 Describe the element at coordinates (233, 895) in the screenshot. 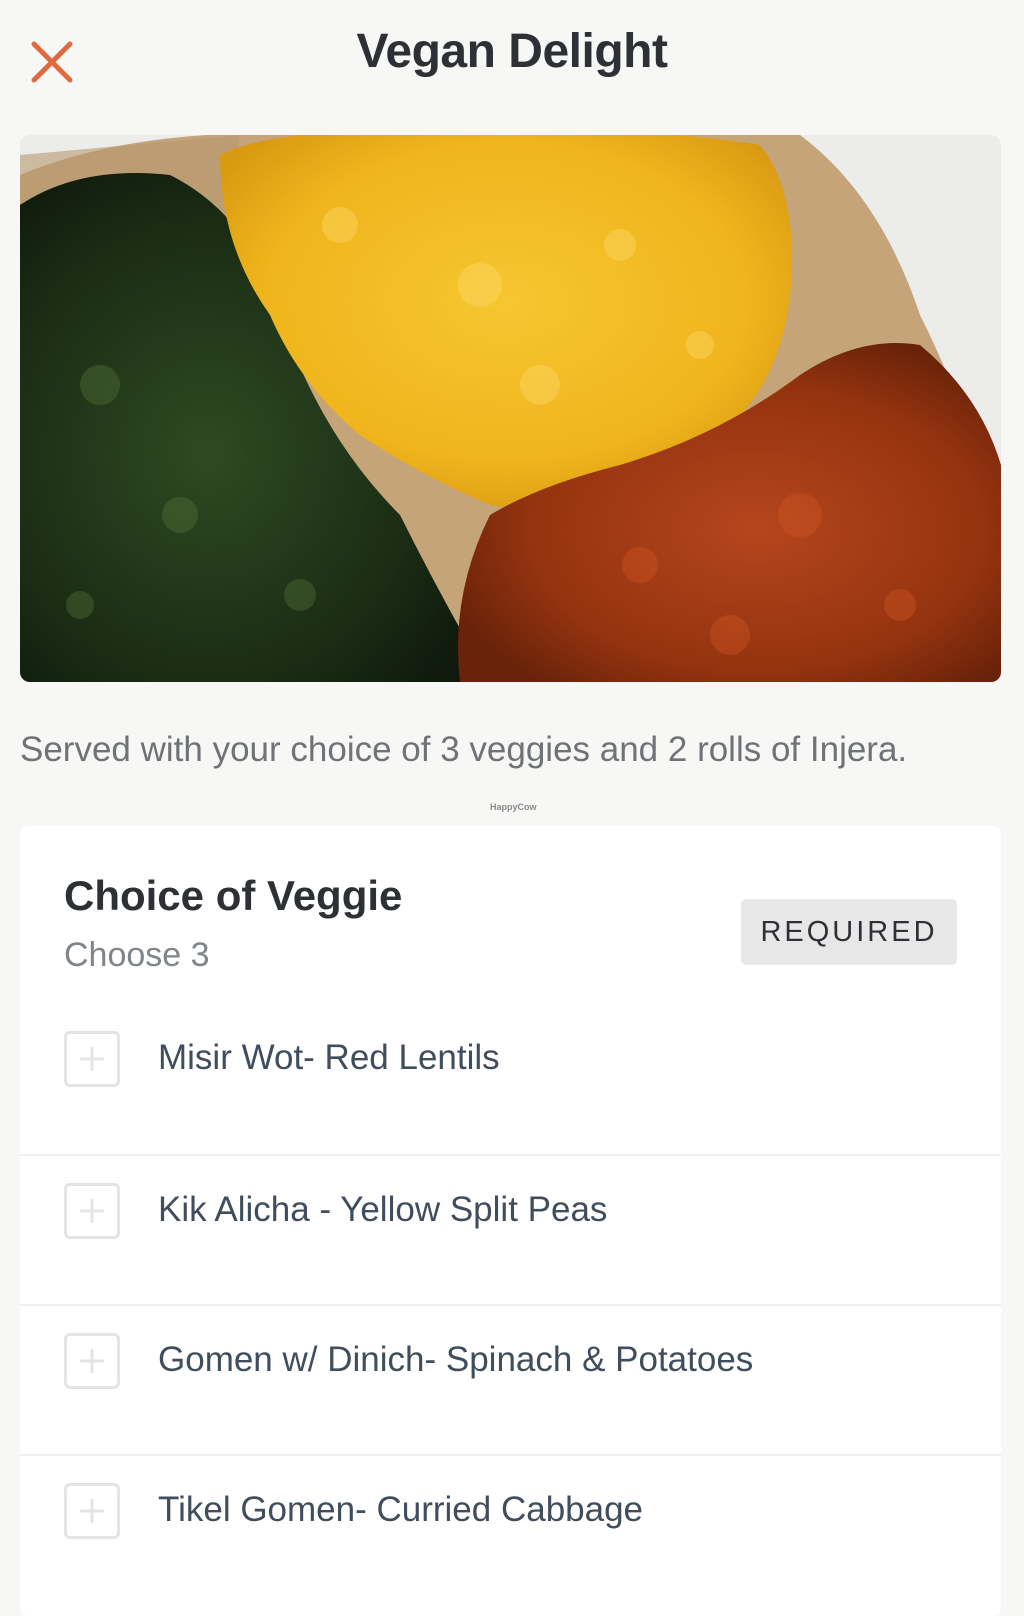

I see `section-title: Choice of Veggie` at that location.